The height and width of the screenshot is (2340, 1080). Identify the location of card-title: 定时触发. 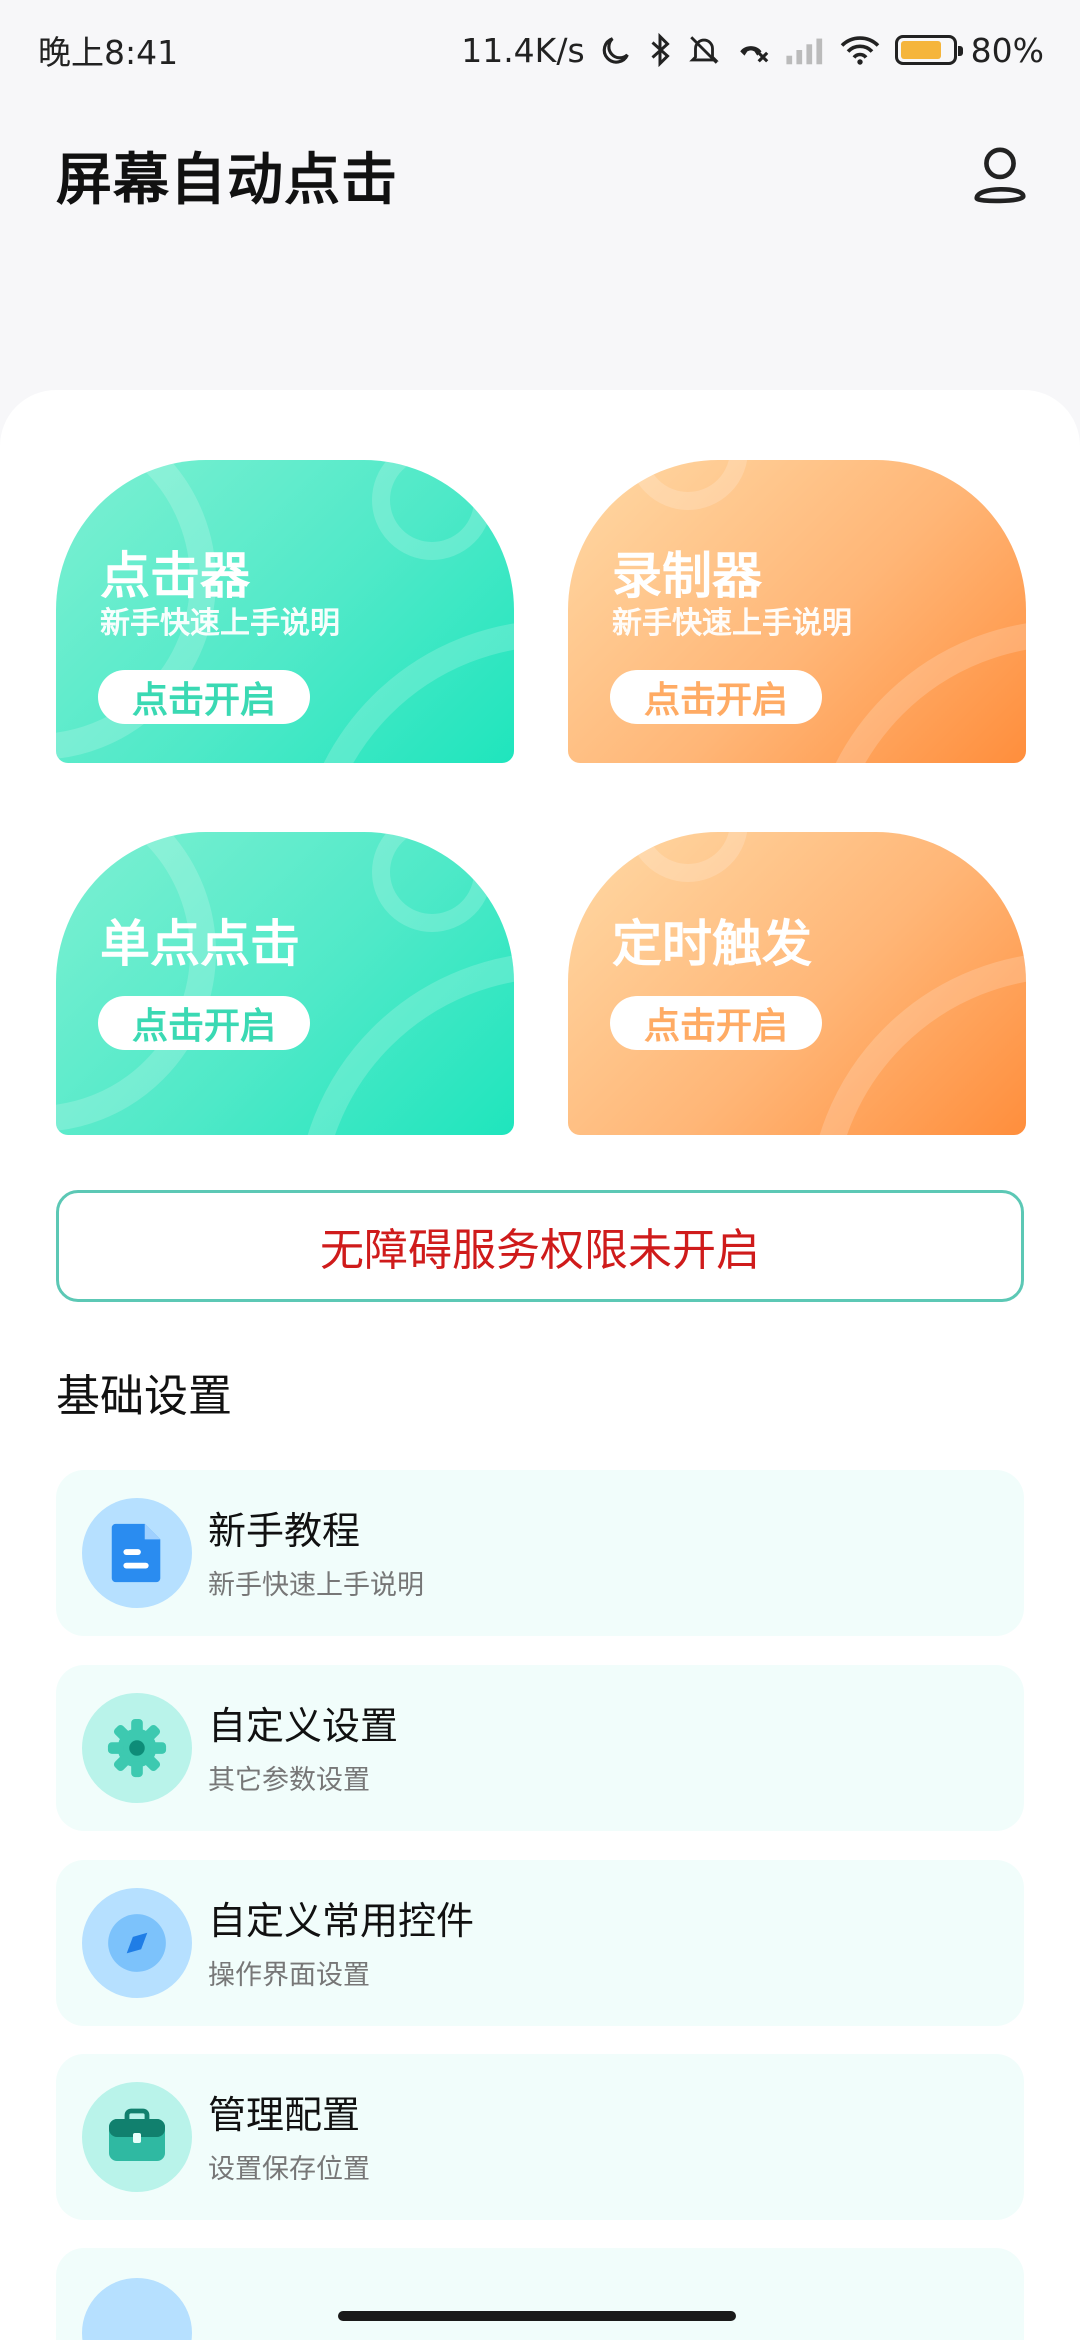
(712, 944).